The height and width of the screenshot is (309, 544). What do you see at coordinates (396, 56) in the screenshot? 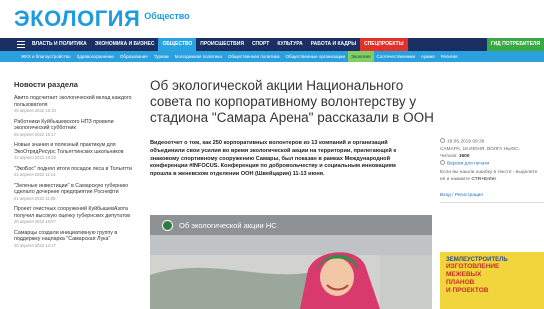
I see `subnav-item-compatriots: Соотечественники` at bounding box center [396, 56].